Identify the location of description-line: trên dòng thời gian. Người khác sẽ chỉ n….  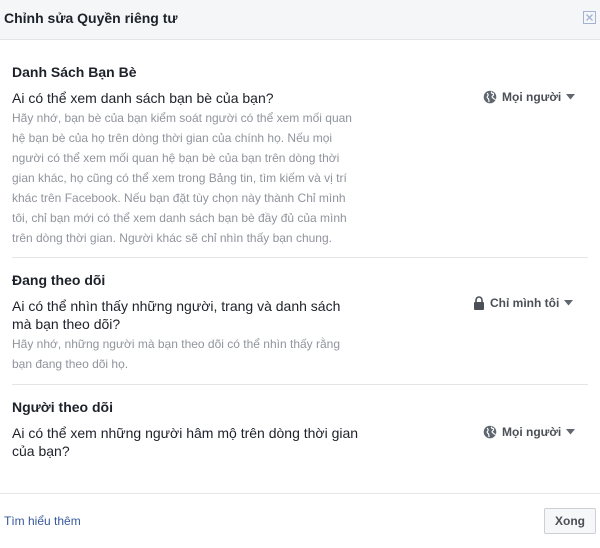
(172, 238).